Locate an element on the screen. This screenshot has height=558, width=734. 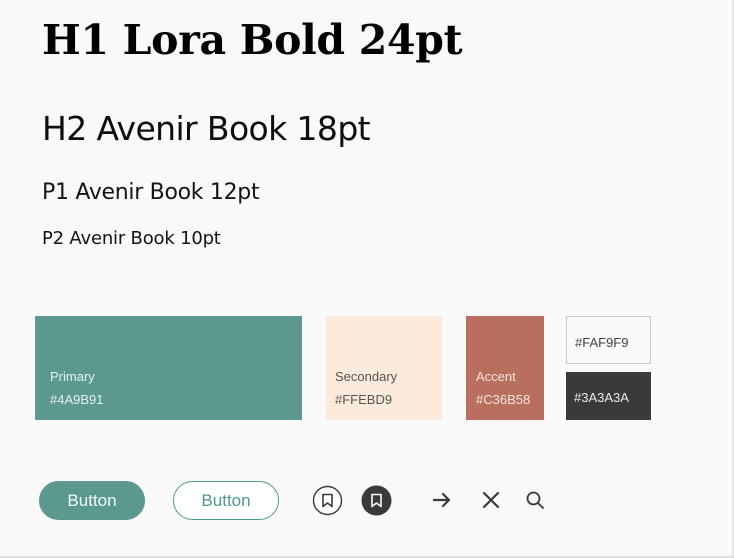
outline-button: Button is located at coordinates (226, 500).